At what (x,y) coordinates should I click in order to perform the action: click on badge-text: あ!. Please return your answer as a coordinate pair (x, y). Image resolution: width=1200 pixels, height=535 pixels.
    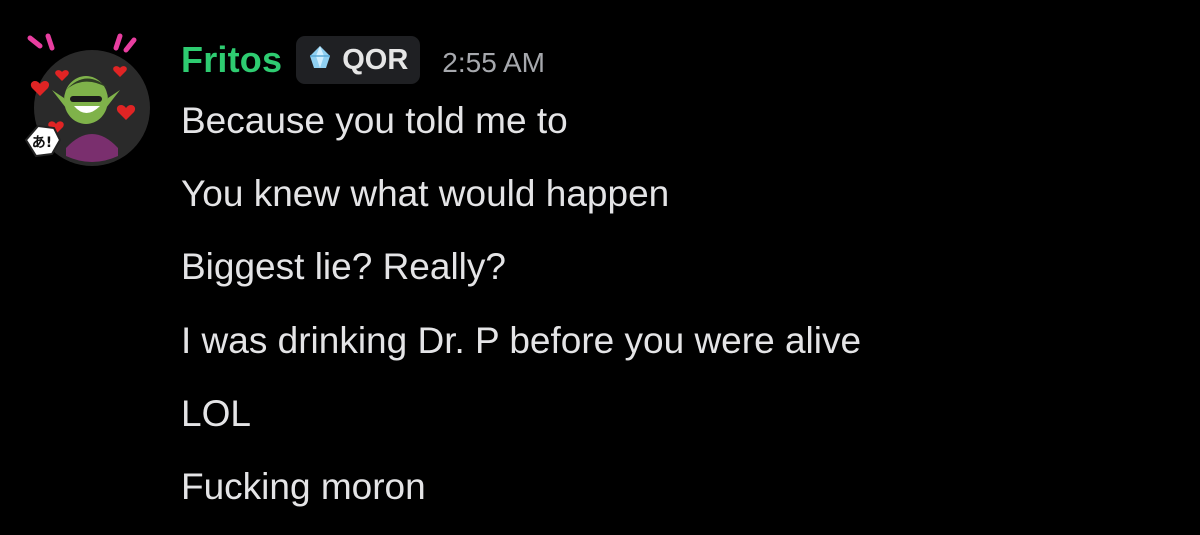
    Looking at the image, I should click on (42, 143).